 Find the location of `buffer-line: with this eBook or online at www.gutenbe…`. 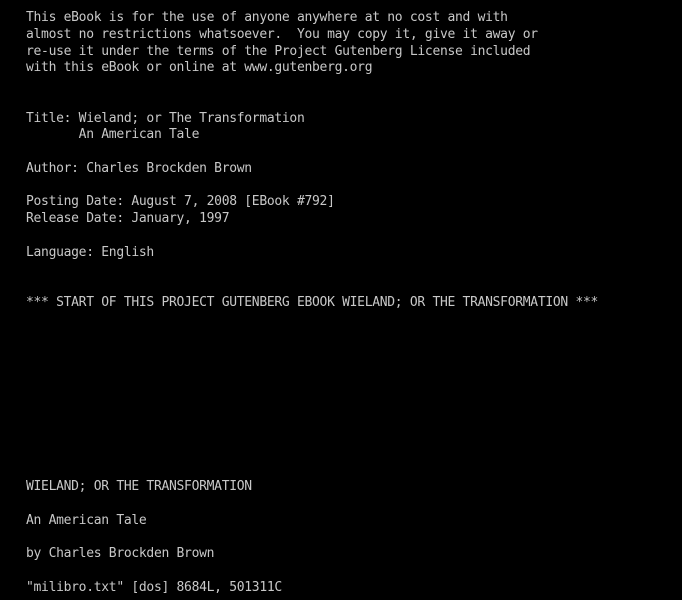

buffer-line: with this eBook or online at www.gutenbe… is located at coordinates (199, 68).